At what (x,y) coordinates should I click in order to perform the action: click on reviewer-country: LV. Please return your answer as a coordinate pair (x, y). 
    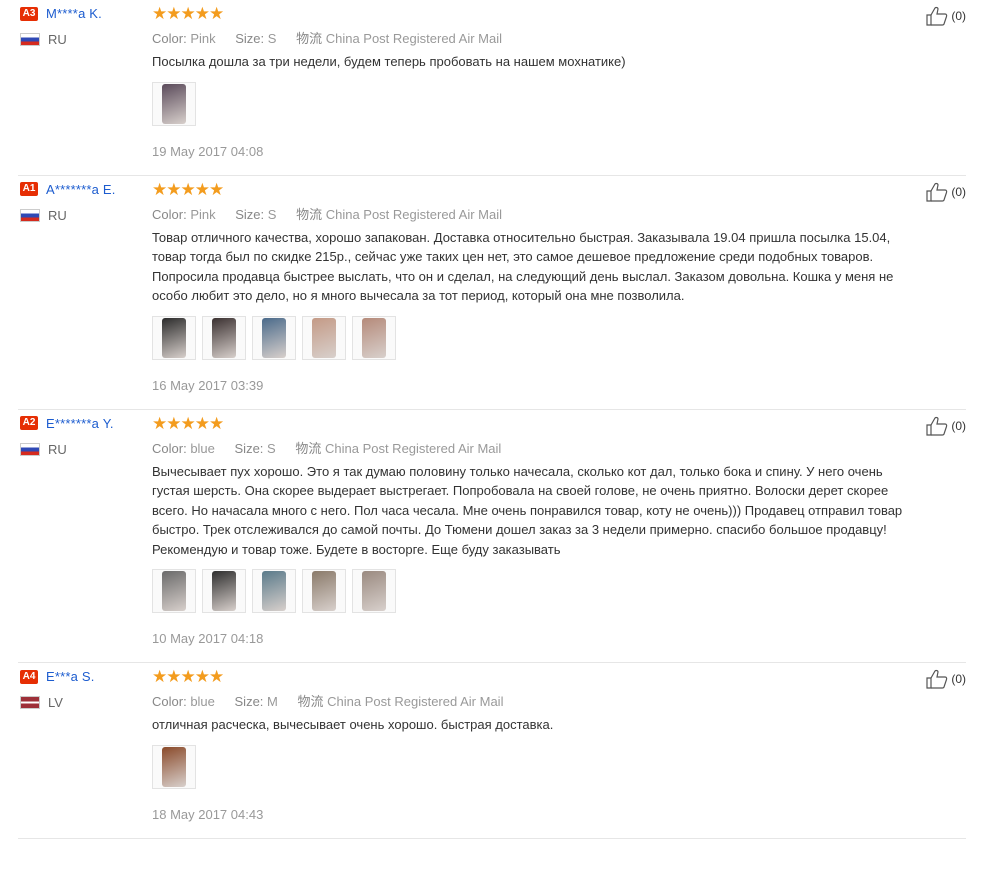
    Looking at the image, I should click on (85, 702).